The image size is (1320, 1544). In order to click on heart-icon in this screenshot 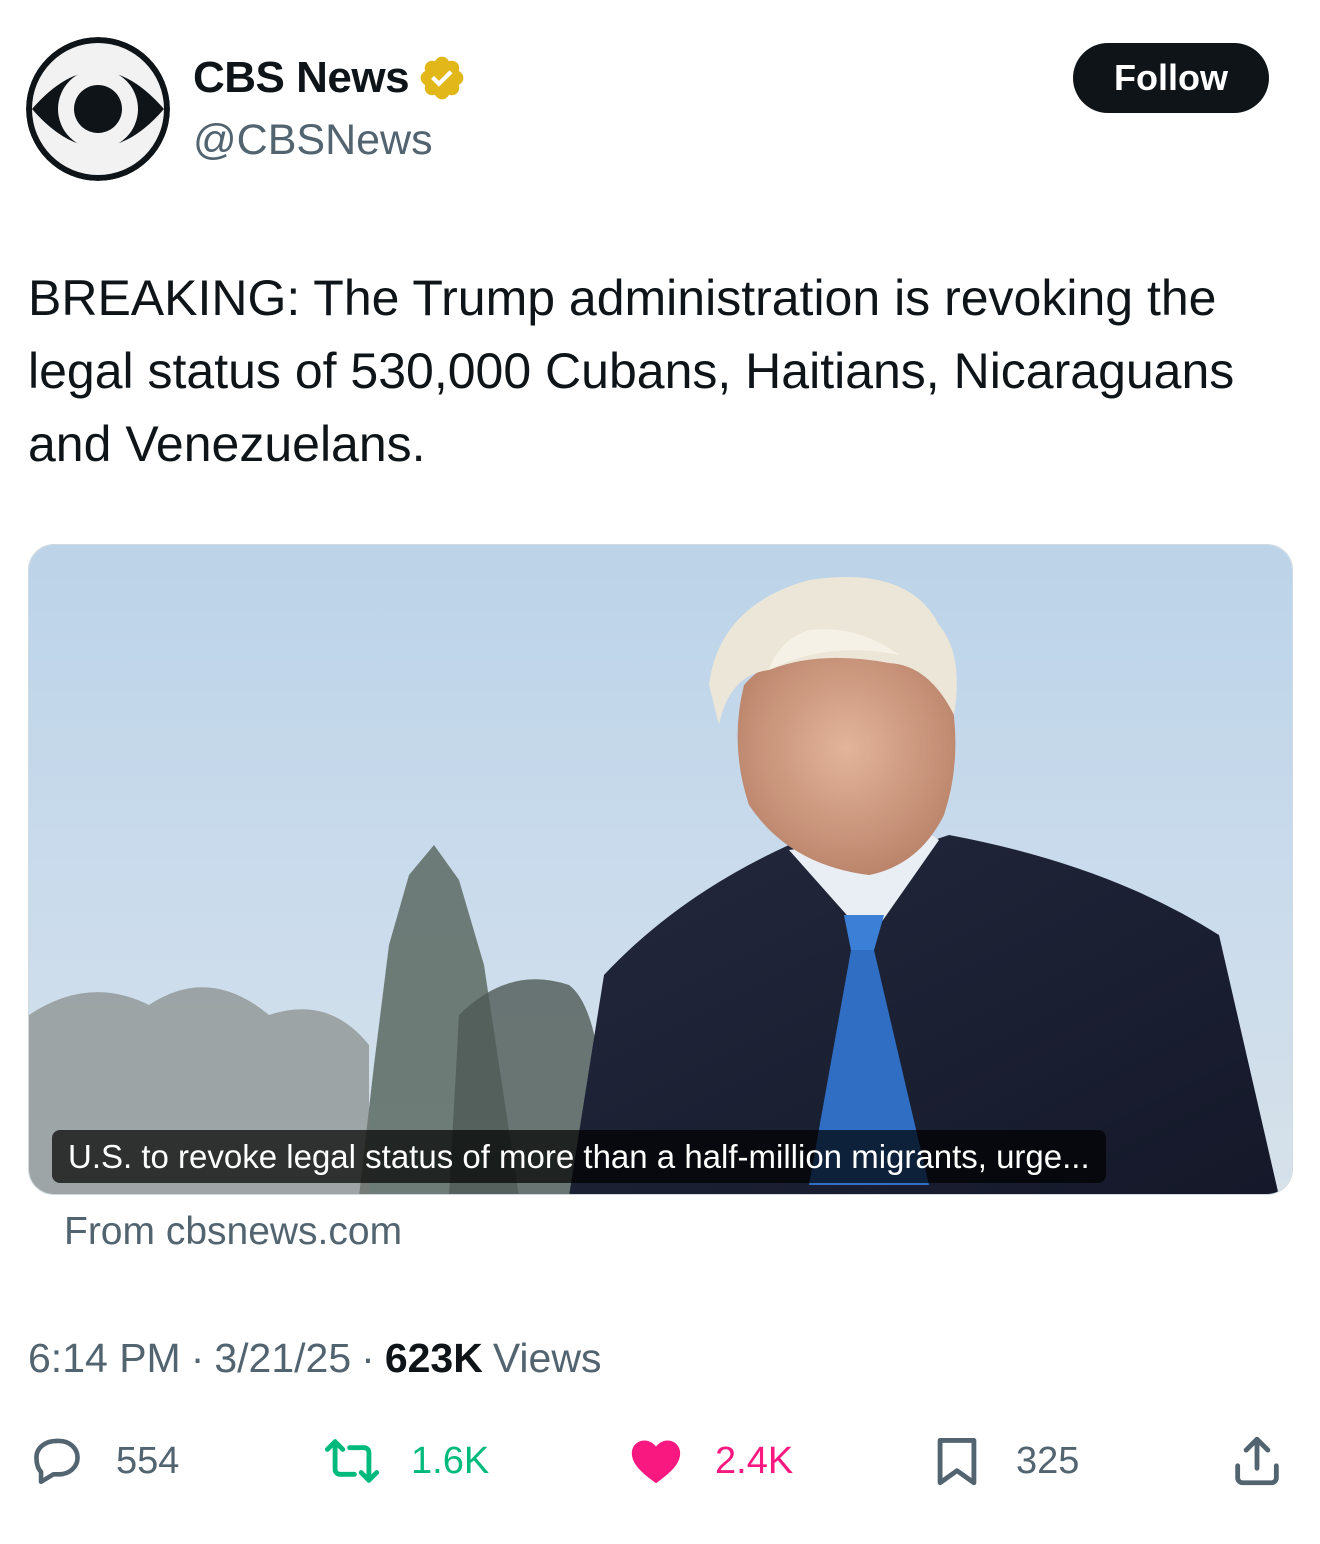, I will do `click(656, 1462)`.